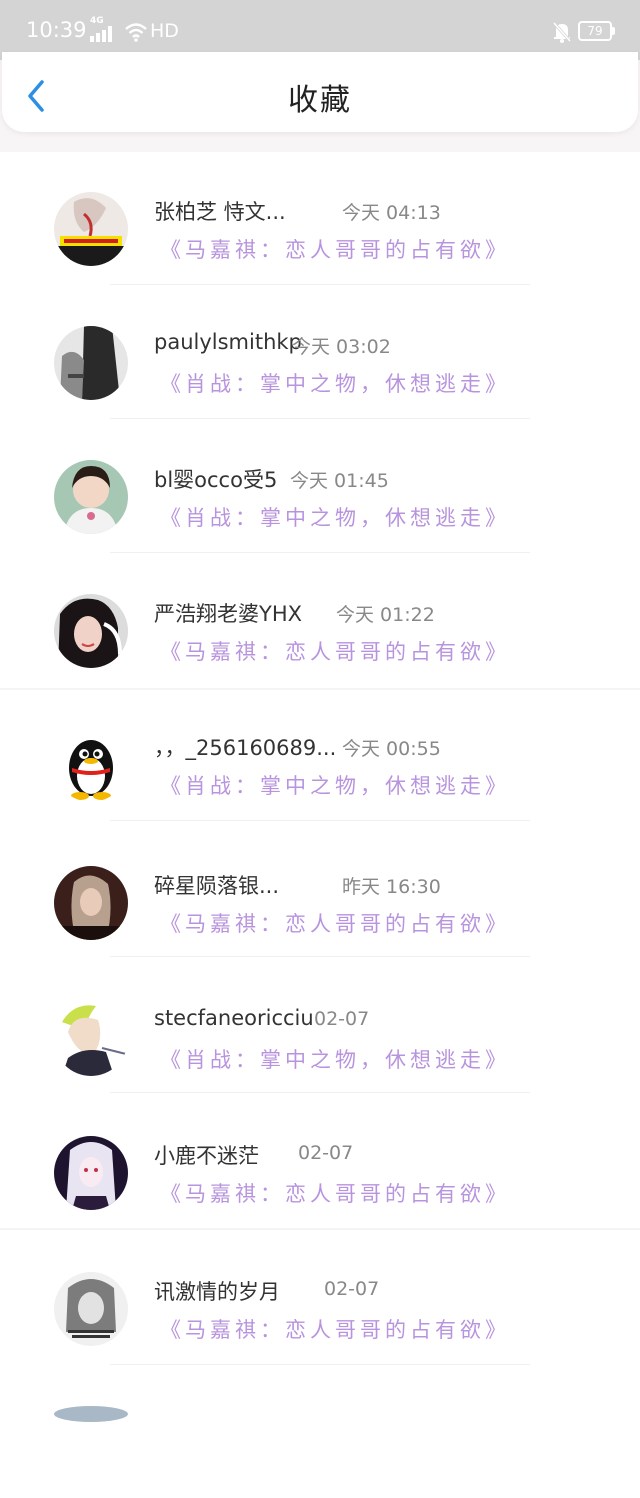  I want to click on favorite-item: paulylsmithkp 今天 03:02 《肖战：掌中之物，休想逃走》, so click(320, 353).